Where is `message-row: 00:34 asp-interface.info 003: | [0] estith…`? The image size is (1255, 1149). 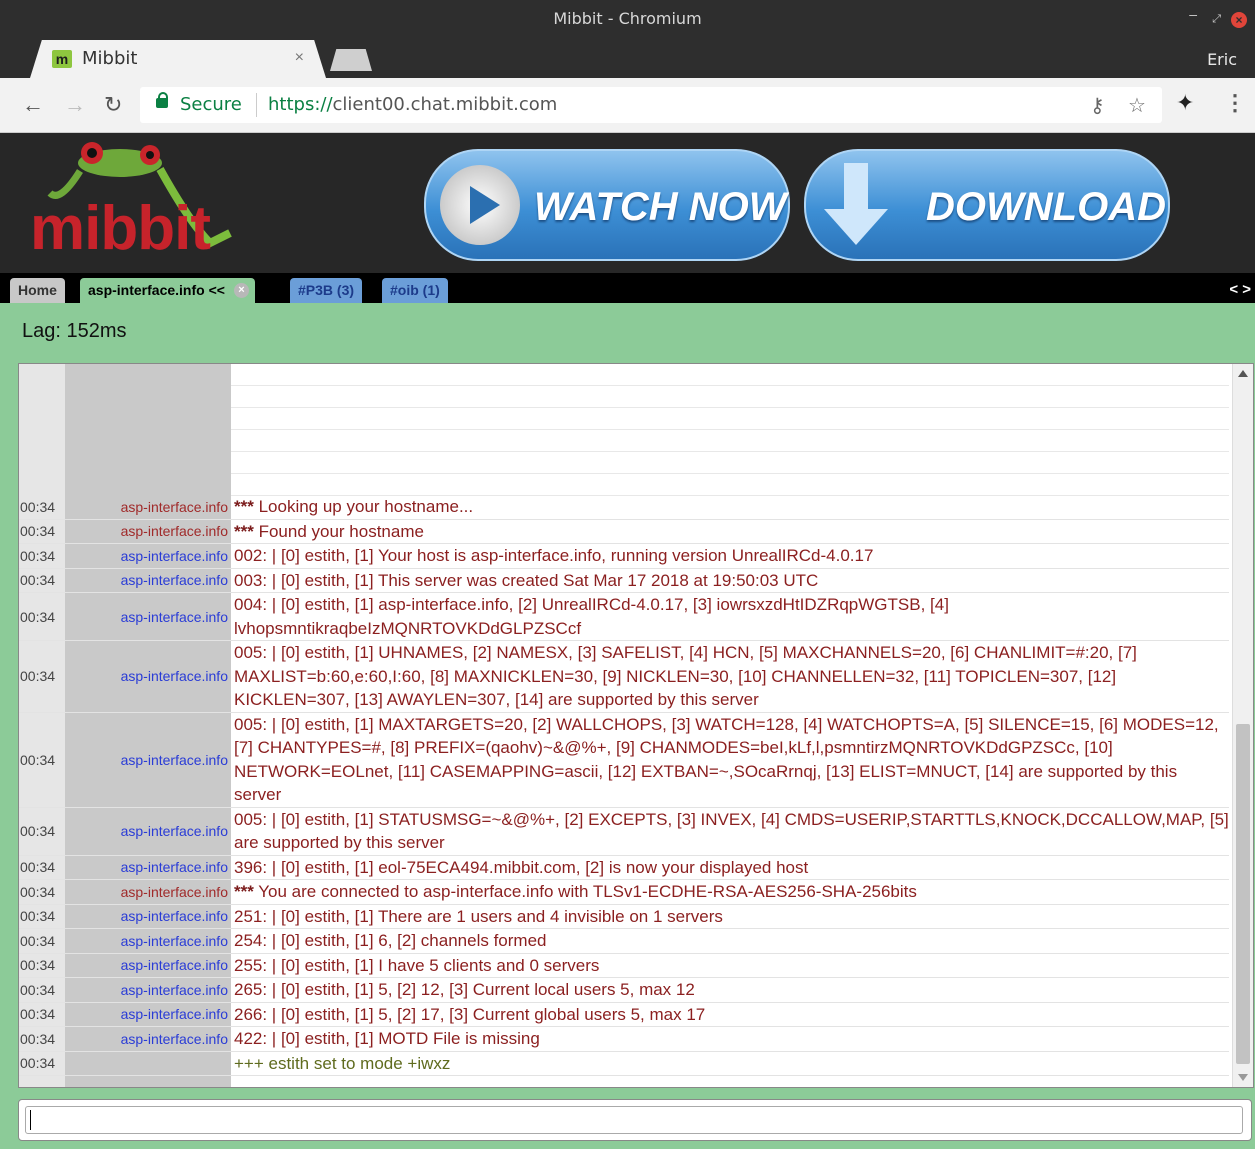 message-row: 00:34 asp-interface.info 003: | [0] estith… is located at coordinates (624, 581).